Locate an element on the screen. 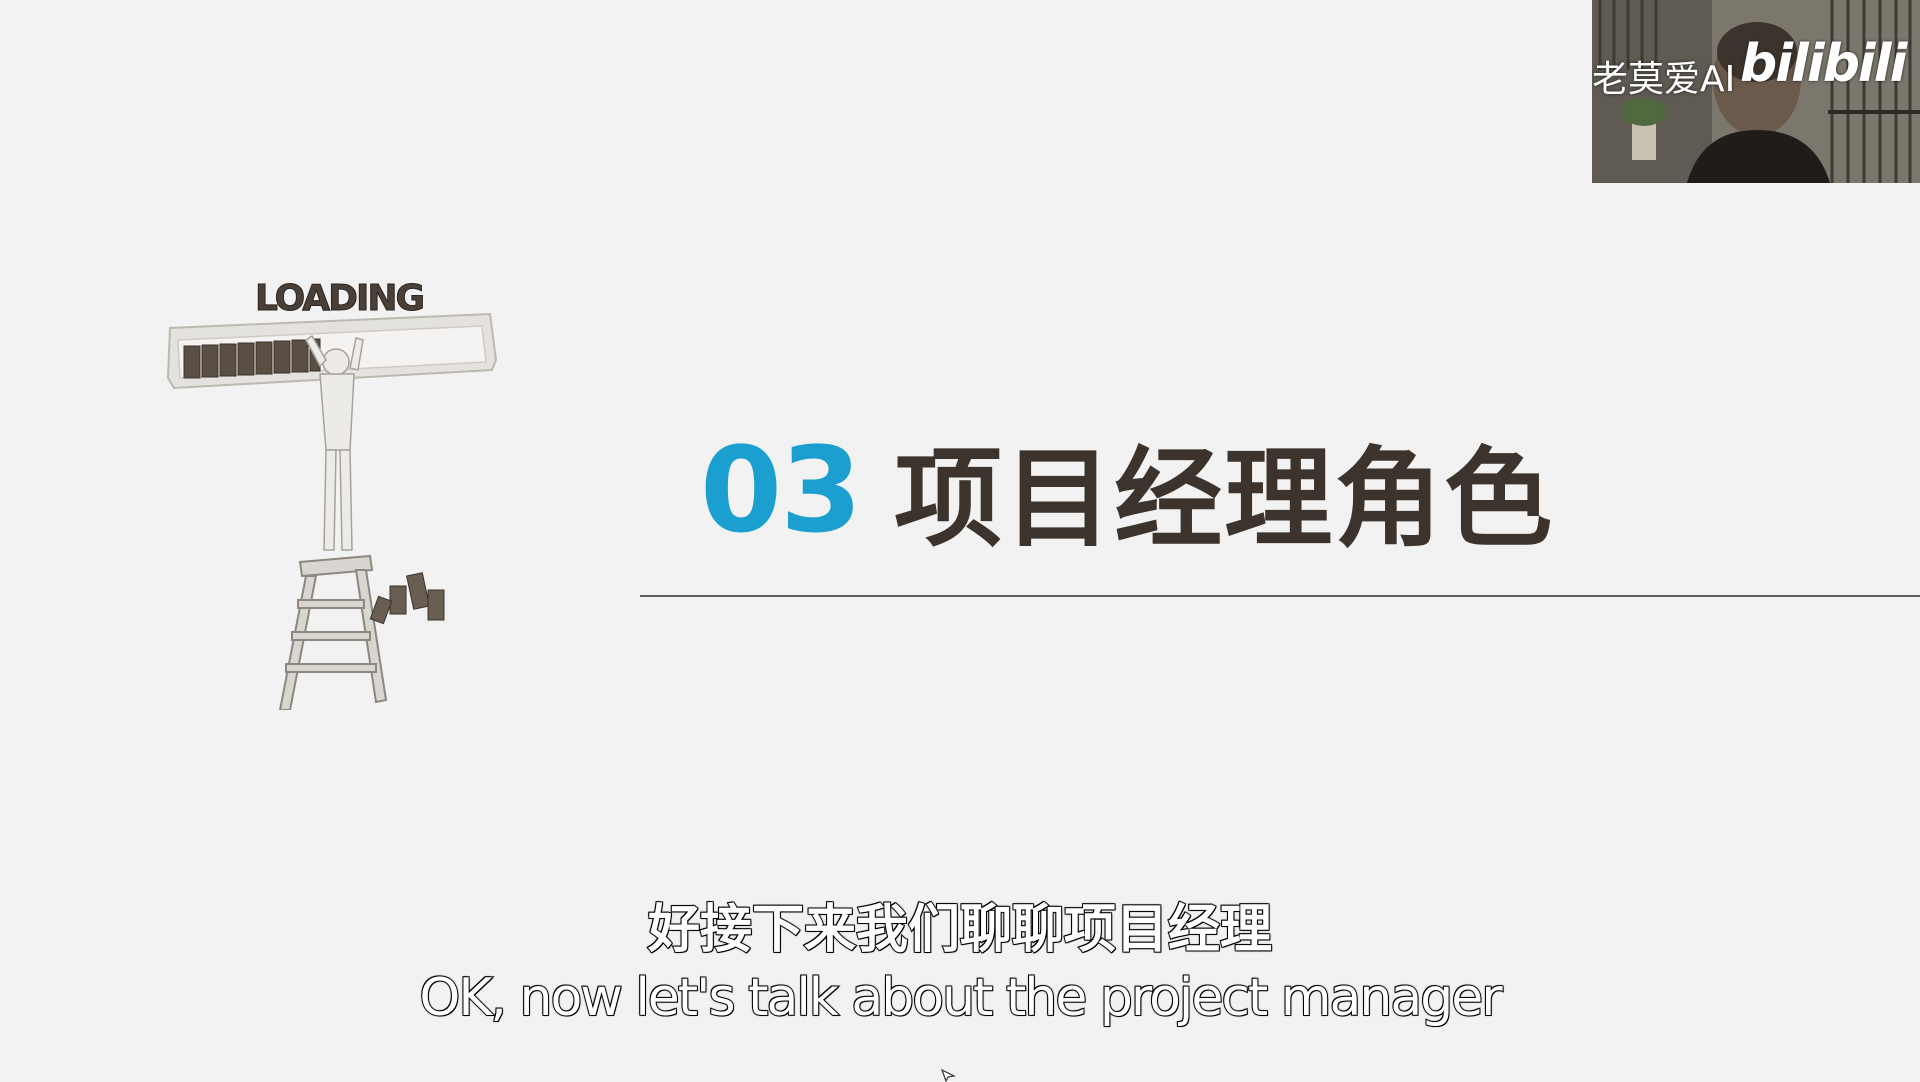 This screenshot has height=1082, width=1920. section-divider is located at coordinates (1280, 596).